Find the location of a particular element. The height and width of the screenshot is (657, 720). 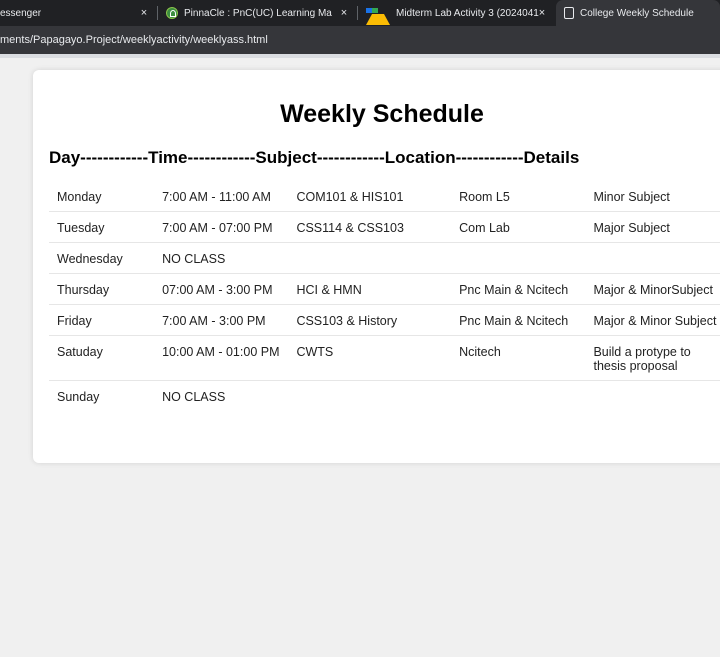

time-cell: 7:00 AM - 11:00 AM is located at coordinates (221, 196).